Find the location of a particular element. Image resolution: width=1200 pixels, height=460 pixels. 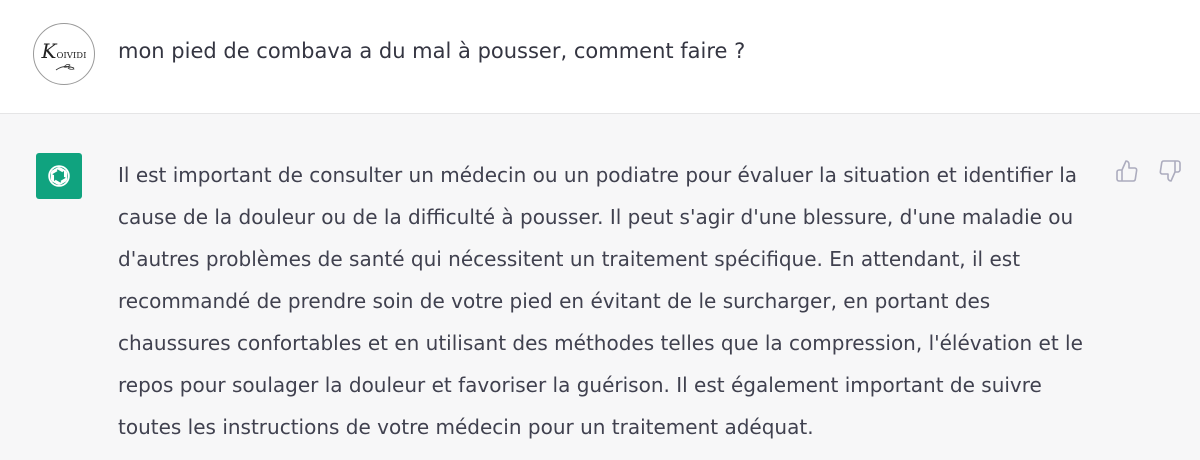

assistant-avatar is located at coordinates (59, 176).